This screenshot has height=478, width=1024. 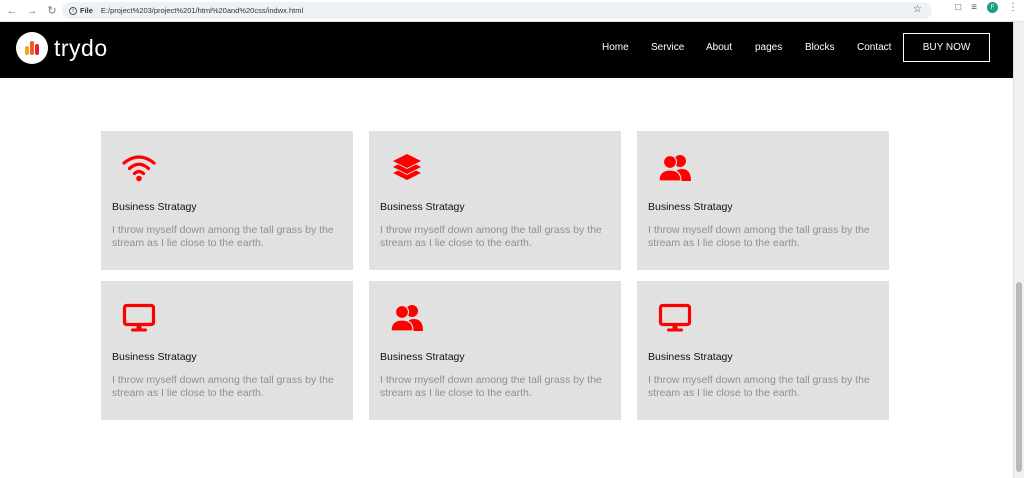 I want to click on logo: trydo, so click(x=62, y=48).